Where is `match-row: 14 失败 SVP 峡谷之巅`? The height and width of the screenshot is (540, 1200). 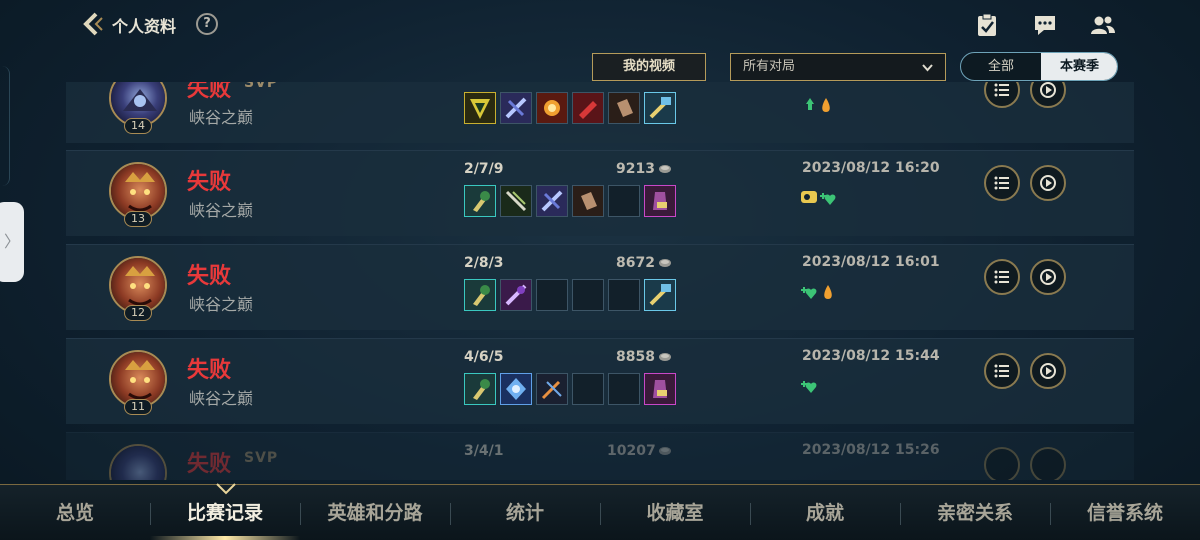 match-row: 14 失败 SVP 峡谷之巅 is located at coordinates (600, 112).